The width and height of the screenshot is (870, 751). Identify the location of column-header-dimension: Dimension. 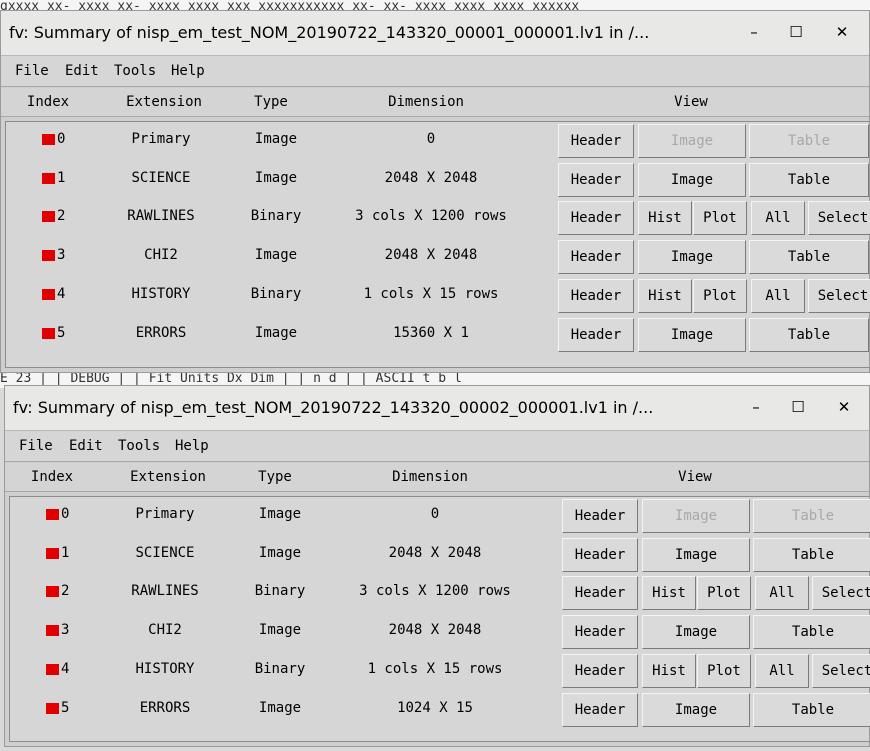
(430, 477).